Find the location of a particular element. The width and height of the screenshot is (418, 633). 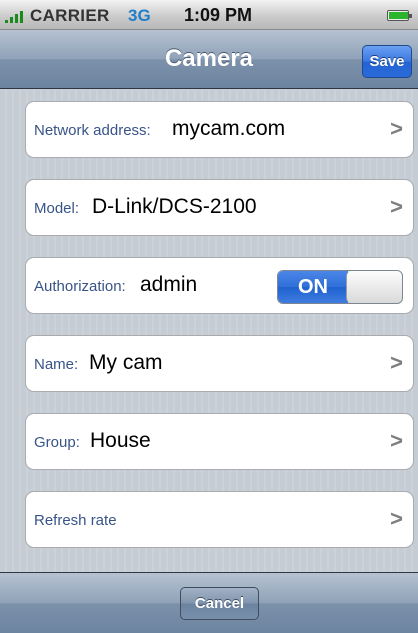

network-type: 3G is located at coordinates (139, 15).